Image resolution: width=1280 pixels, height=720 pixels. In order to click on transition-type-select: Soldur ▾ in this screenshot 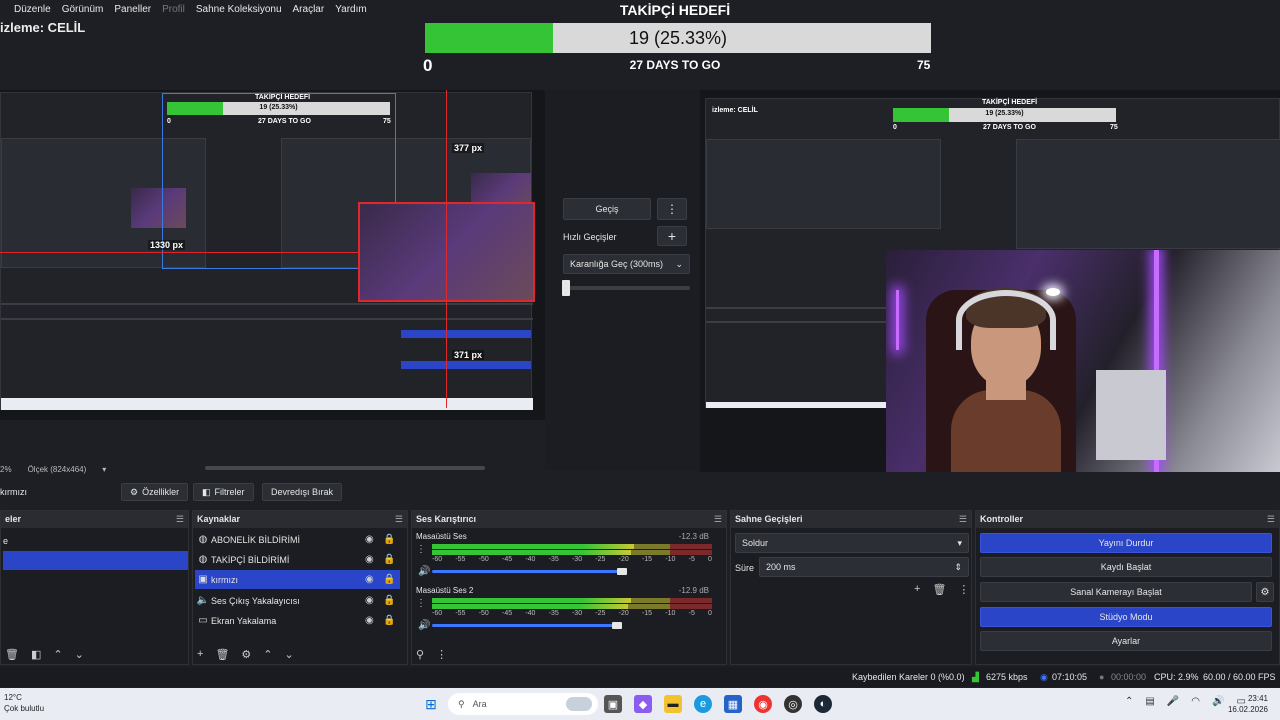, I will do `click(852, 543)`.